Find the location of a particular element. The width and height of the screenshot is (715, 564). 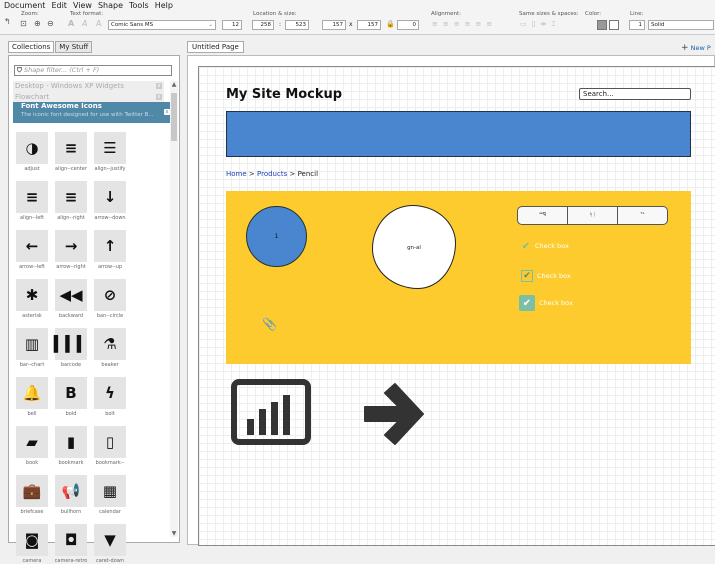

scroll-down-icon: ▼ is located at coordinates (174, 533).